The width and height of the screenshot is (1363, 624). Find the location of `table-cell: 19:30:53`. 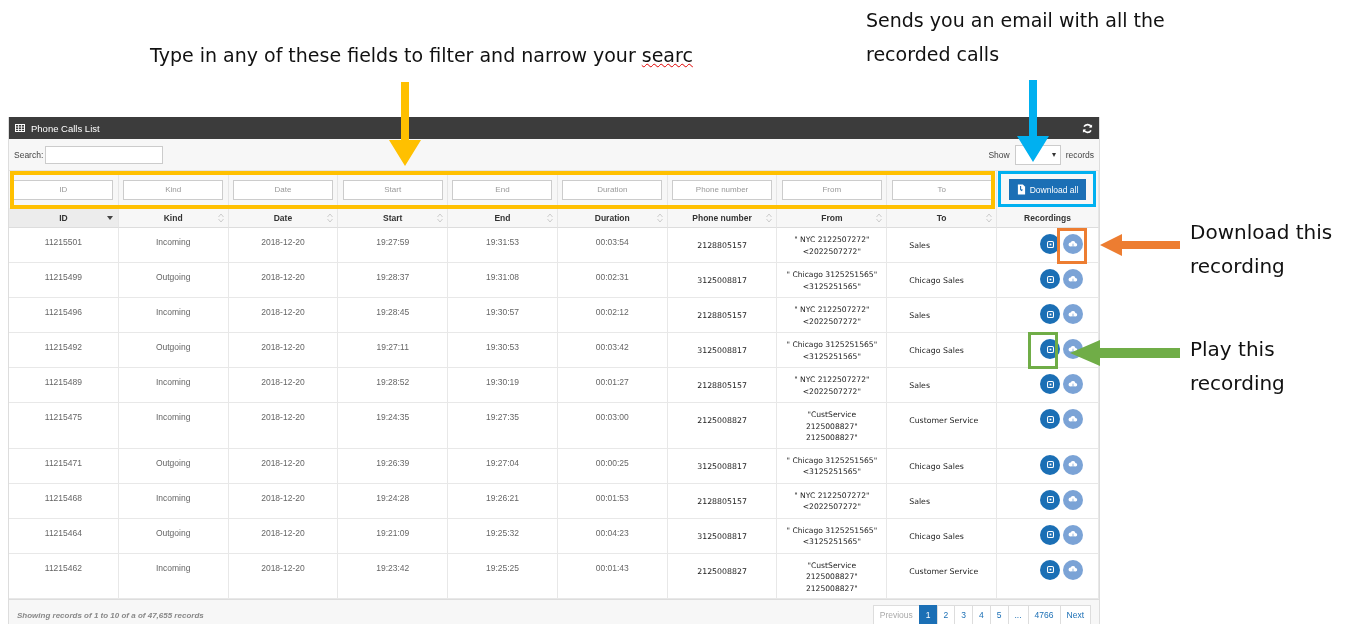

table-cell: 19:30:53 is located at coordinates (503, 350).